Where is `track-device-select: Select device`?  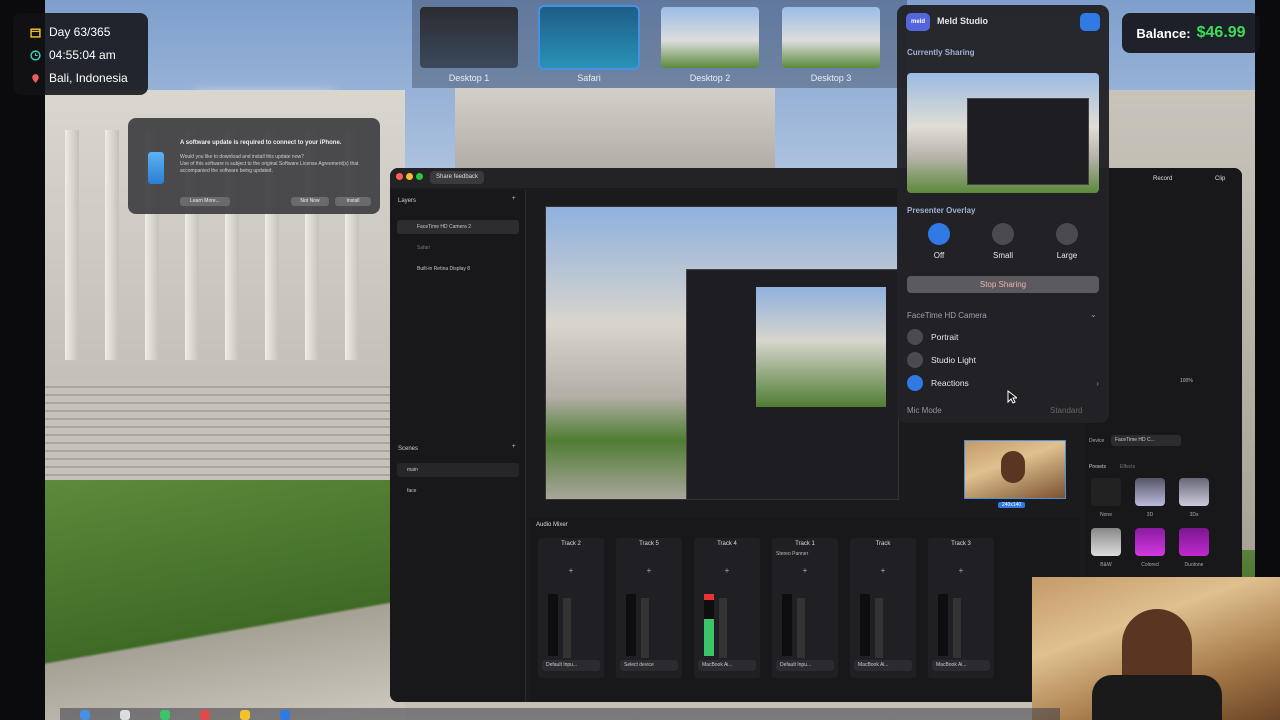 track-device-select: Select device is located at coordinates (649, 665).